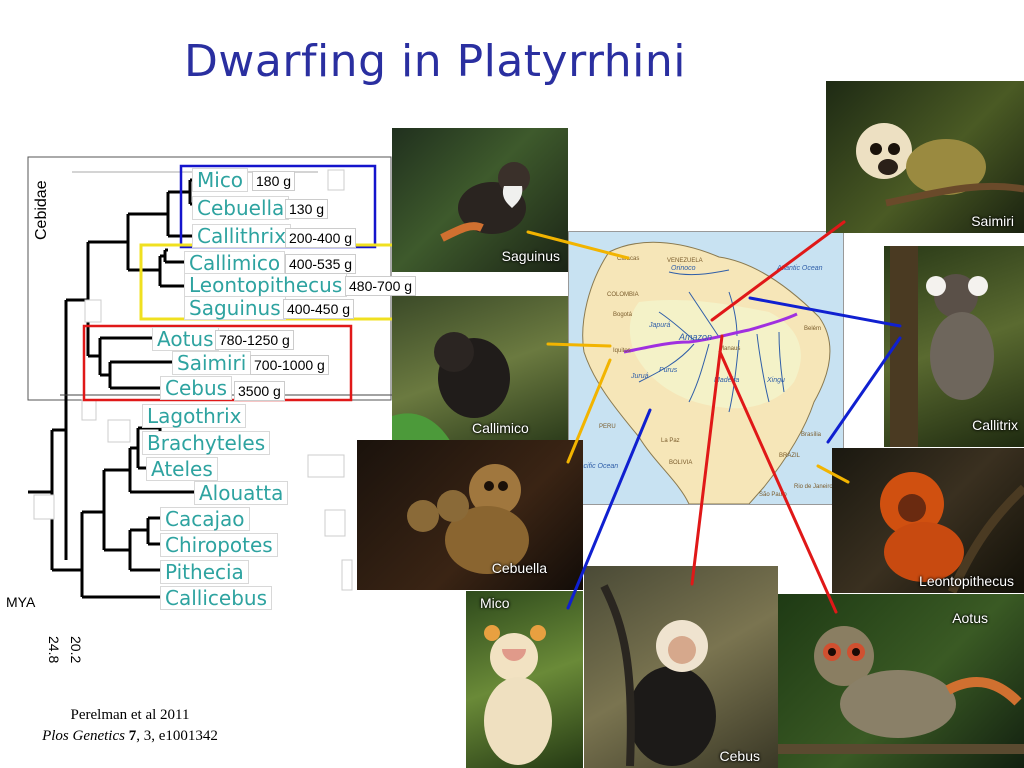 This screenshot has height=768, width=1024. I want to click on map-label-bolivia: BOLIVIA, so click(680, 463).